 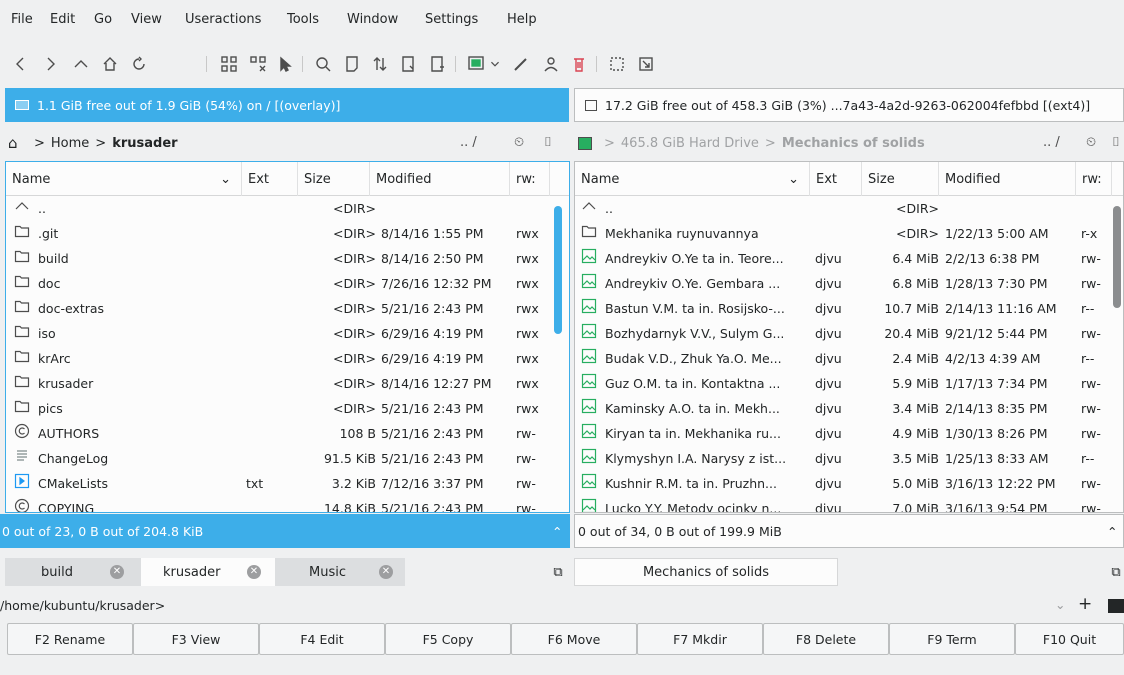 What do you see at coordinates (287, 383) in the screenshot?
I see `table-row: krusader <DIR> 8/14/16 12:27 PM rwx` at bounding box center [287, 383].